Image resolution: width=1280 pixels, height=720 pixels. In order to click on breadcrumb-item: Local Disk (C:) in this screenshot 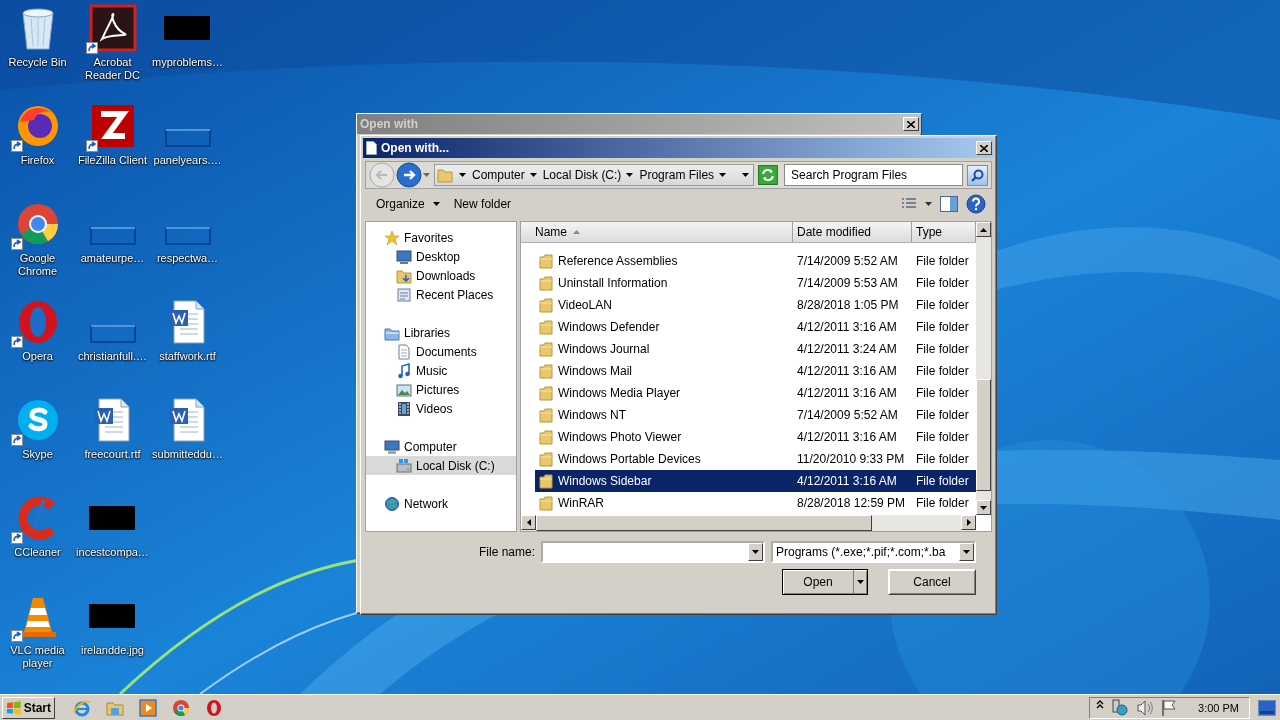, I will do `click(588, 175)`.